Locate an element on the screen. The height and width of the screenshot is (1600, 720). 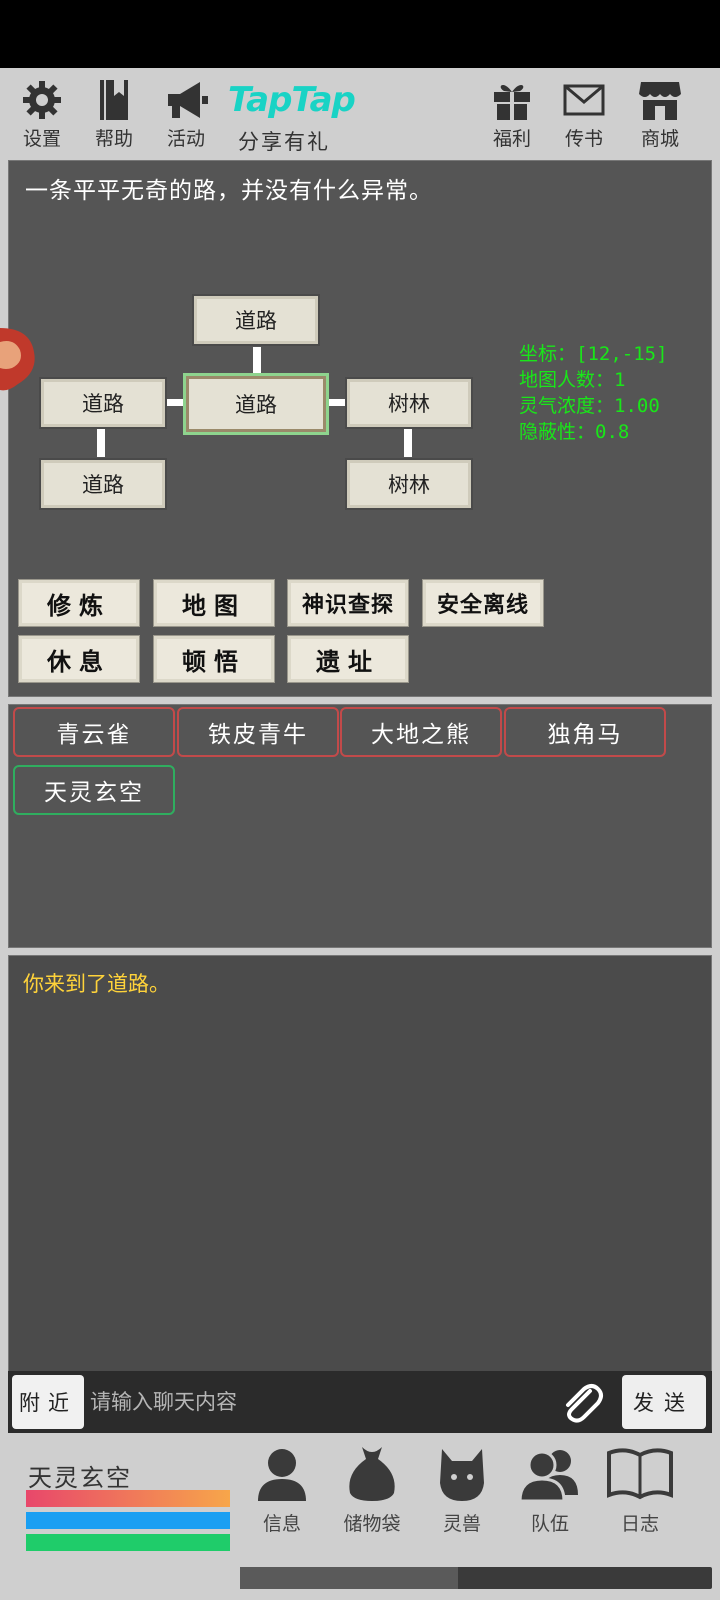
share-gift-link: 分享有礼 is located at coordinates (284, 141).